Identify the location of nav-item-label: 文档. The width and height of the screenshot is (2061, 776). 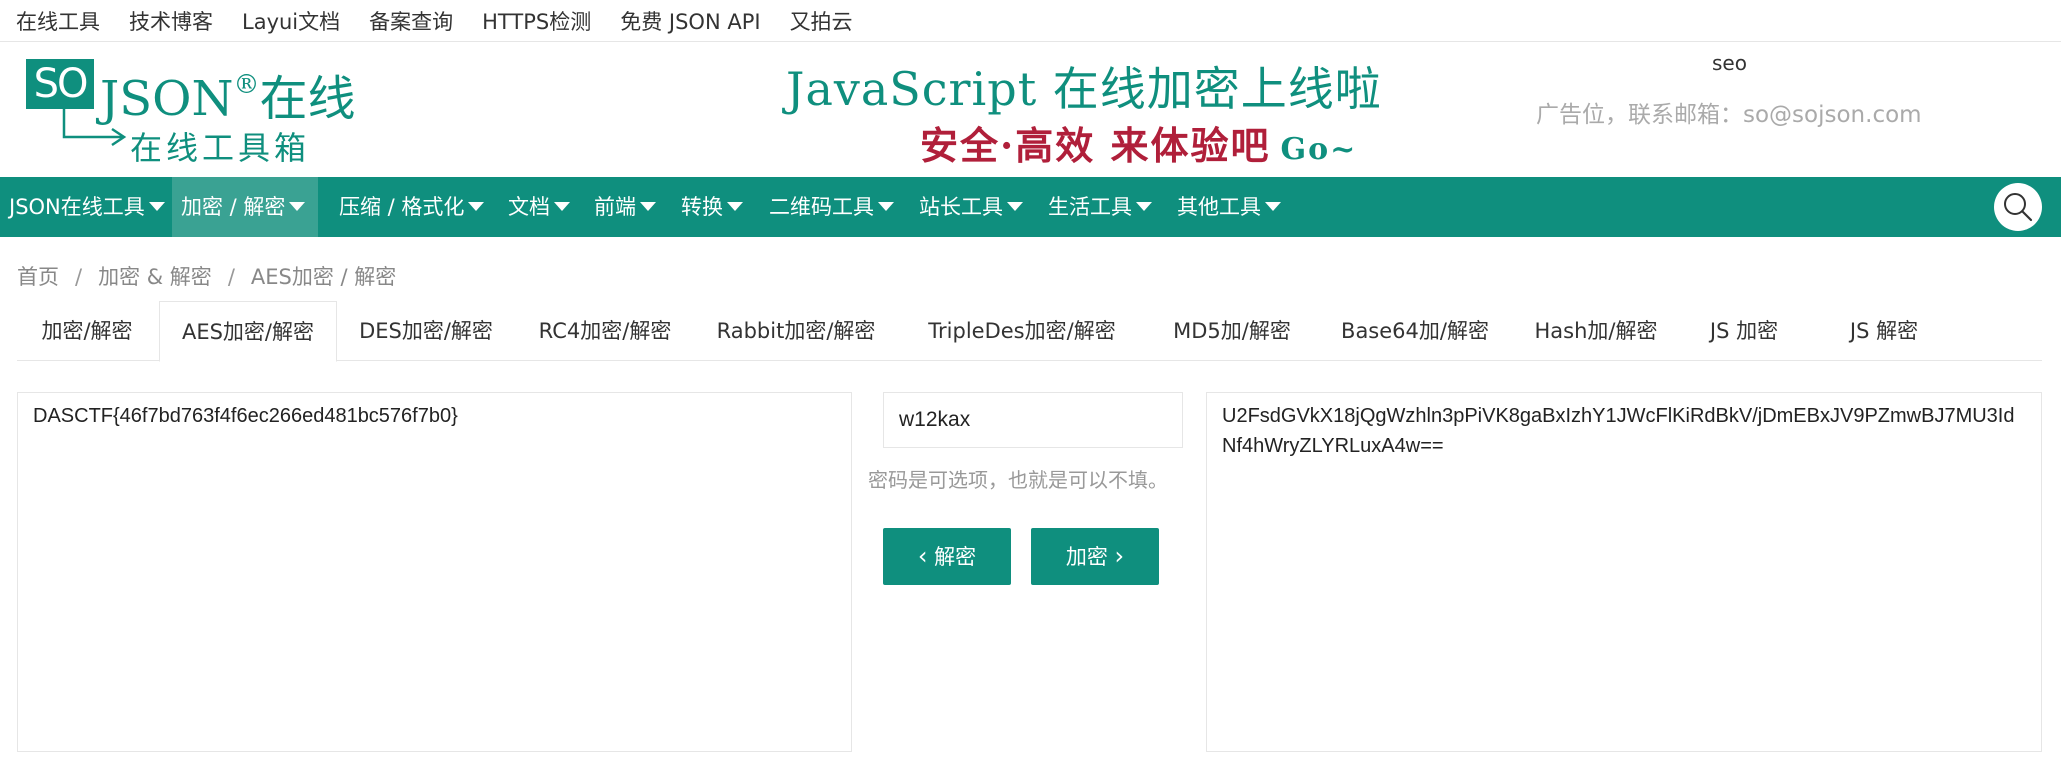
(529, 207).